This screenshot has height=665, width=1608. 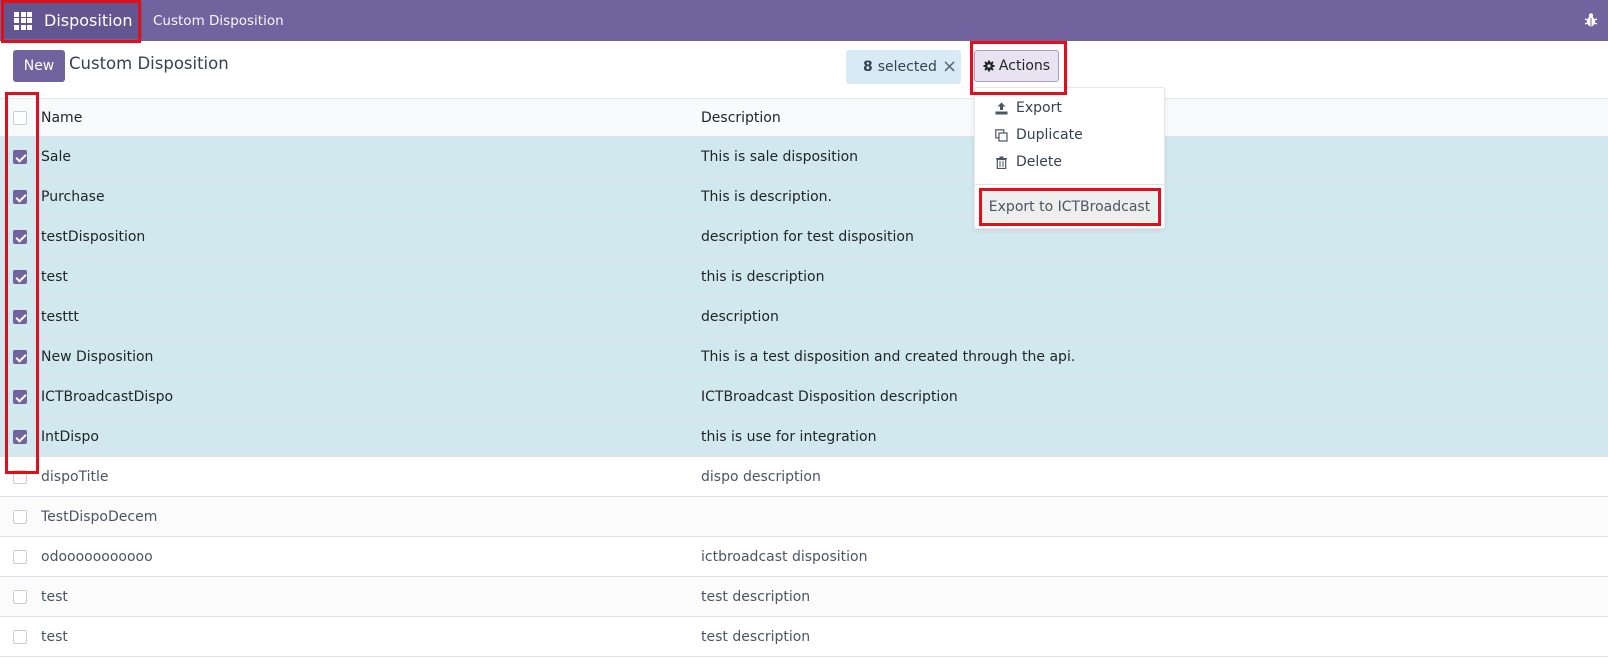 I want to click on cell-description: description for test disposition, so click(x=807, y=237).